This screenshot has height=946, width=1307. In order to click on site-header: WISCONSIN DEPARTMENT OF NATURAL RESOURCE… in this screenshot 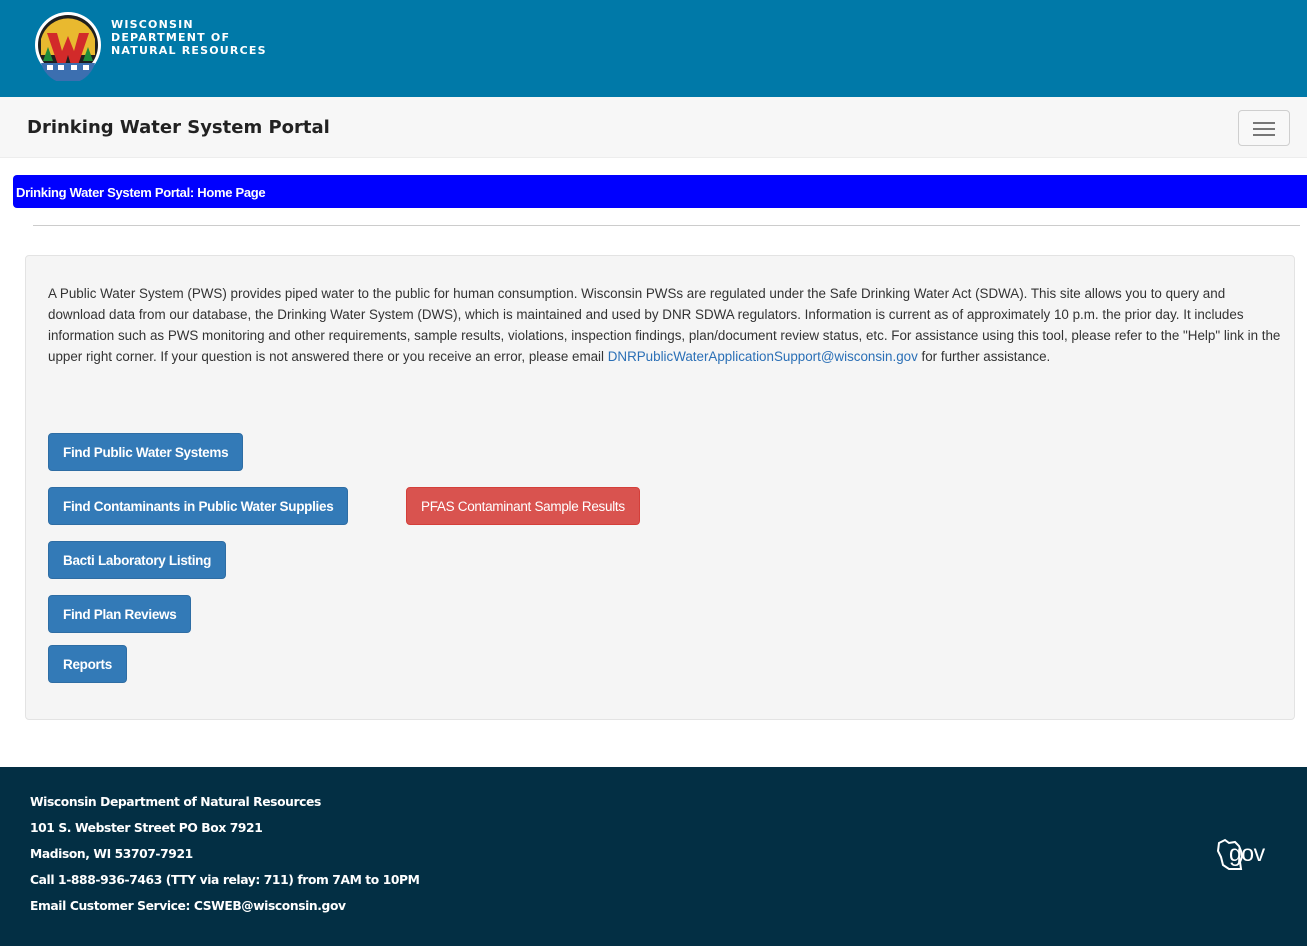, I will do `click(653, 48)`.